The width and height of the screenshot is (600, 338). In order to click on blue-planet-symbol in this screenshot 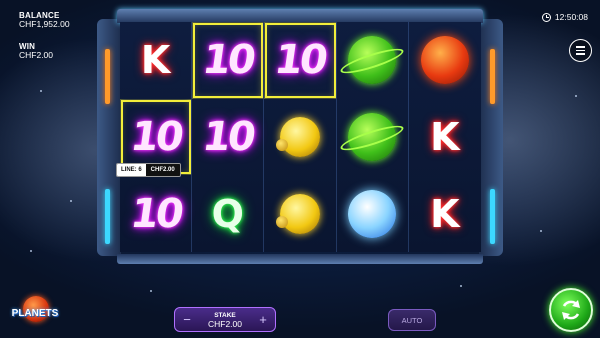, I will do `click(372, 213)`.